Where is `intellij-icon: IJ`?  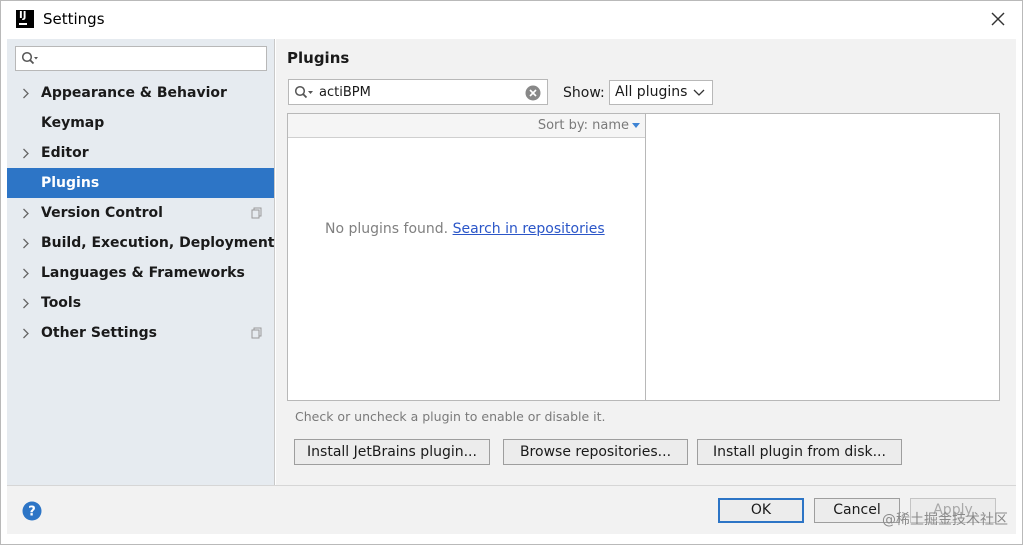
intellij-icon: IJ is located at coordinates (25, 19).